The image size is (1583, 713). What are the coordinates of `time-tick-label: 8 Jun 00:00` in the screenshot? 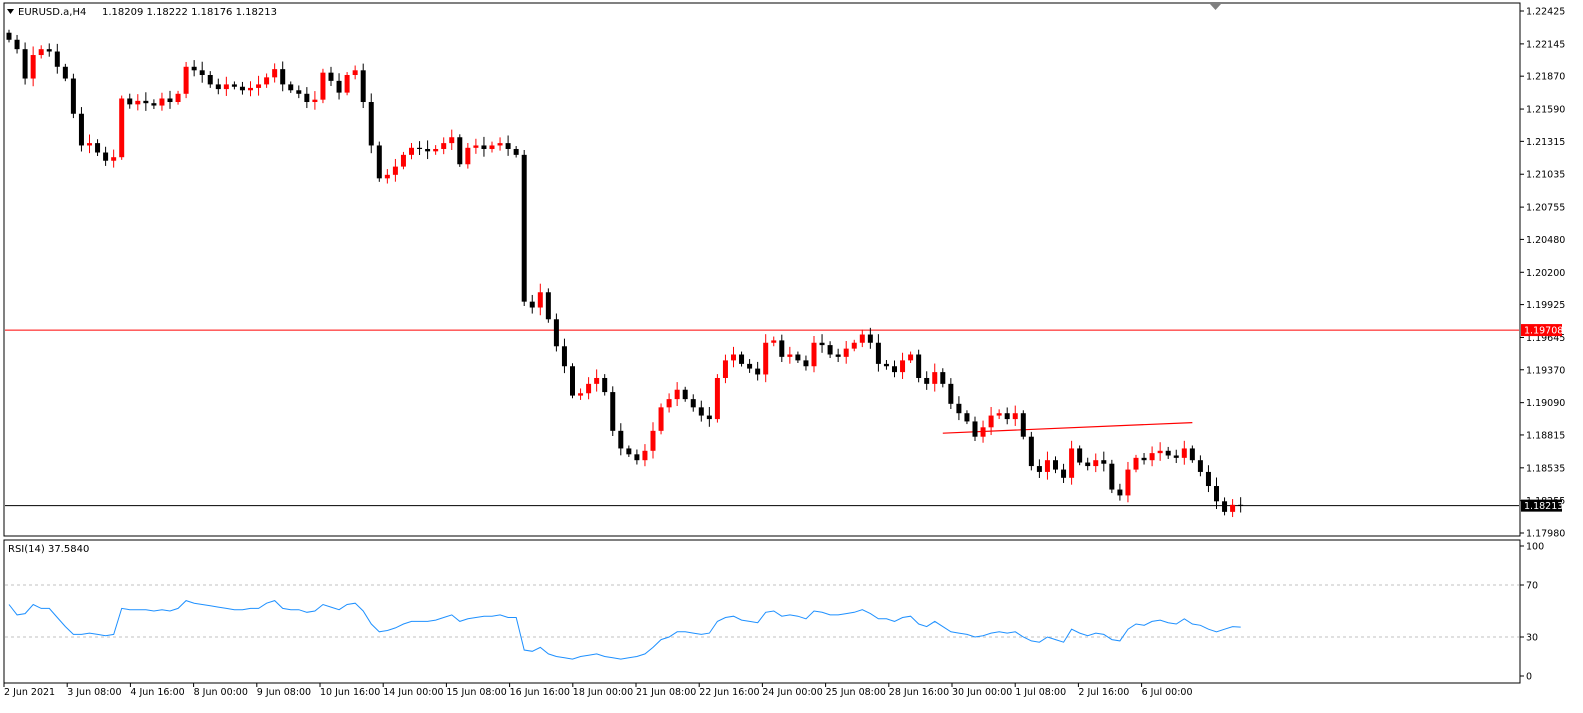 It's located at (221, 692).